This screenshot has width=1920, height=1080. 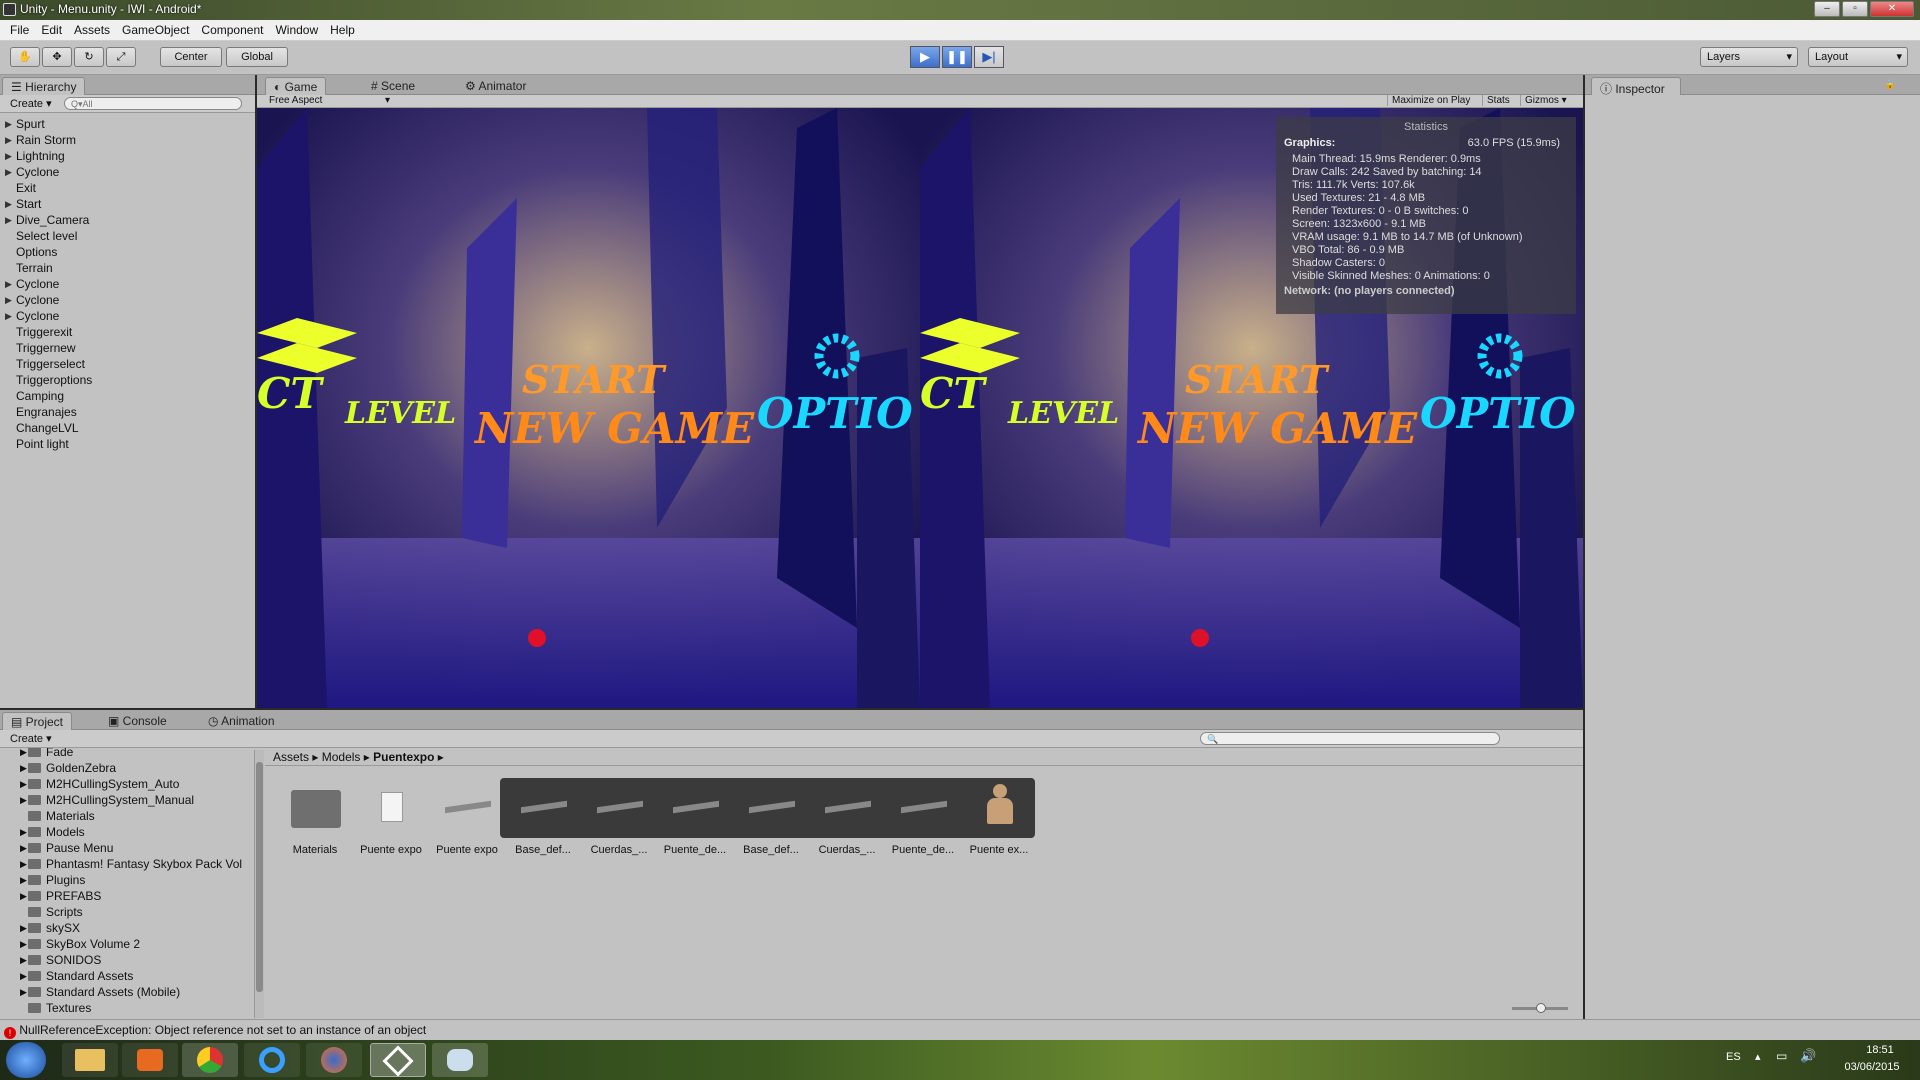 I want to click on ie-taskbar-icon, so click(x=272, y=1060).